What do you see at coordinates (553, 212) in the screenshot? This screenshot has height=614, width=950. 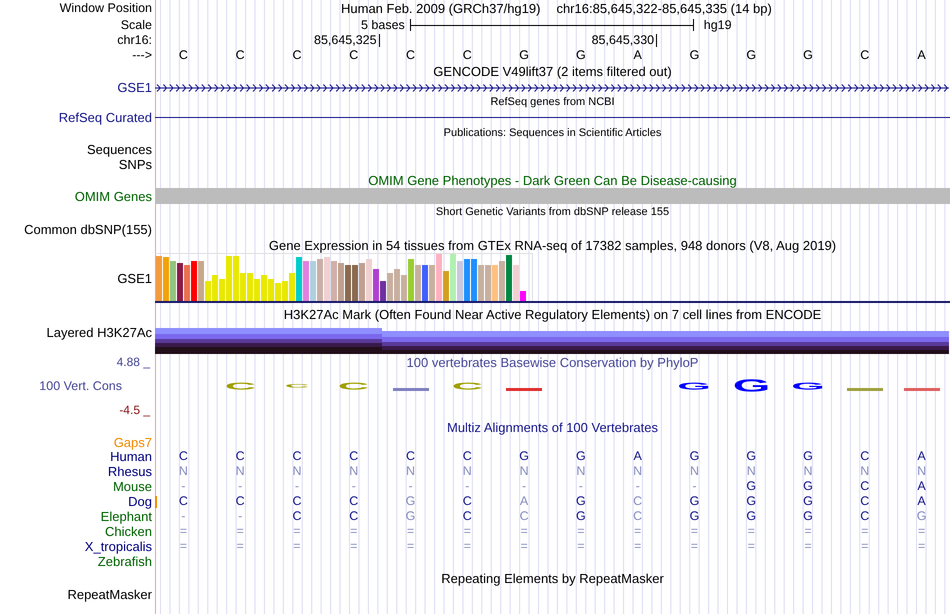 I see `track-title: Short Genetic Variants from dbSNP release 155` at bounding box center [553, 212].